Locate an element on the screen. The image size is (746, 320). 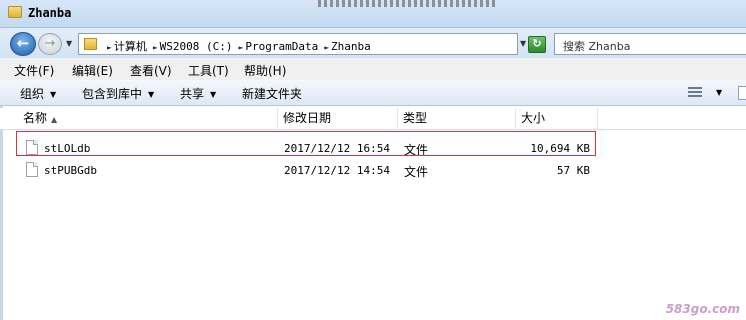
recent-pages-dropdown-icon: ▼ is located at coordinates (69, 43).